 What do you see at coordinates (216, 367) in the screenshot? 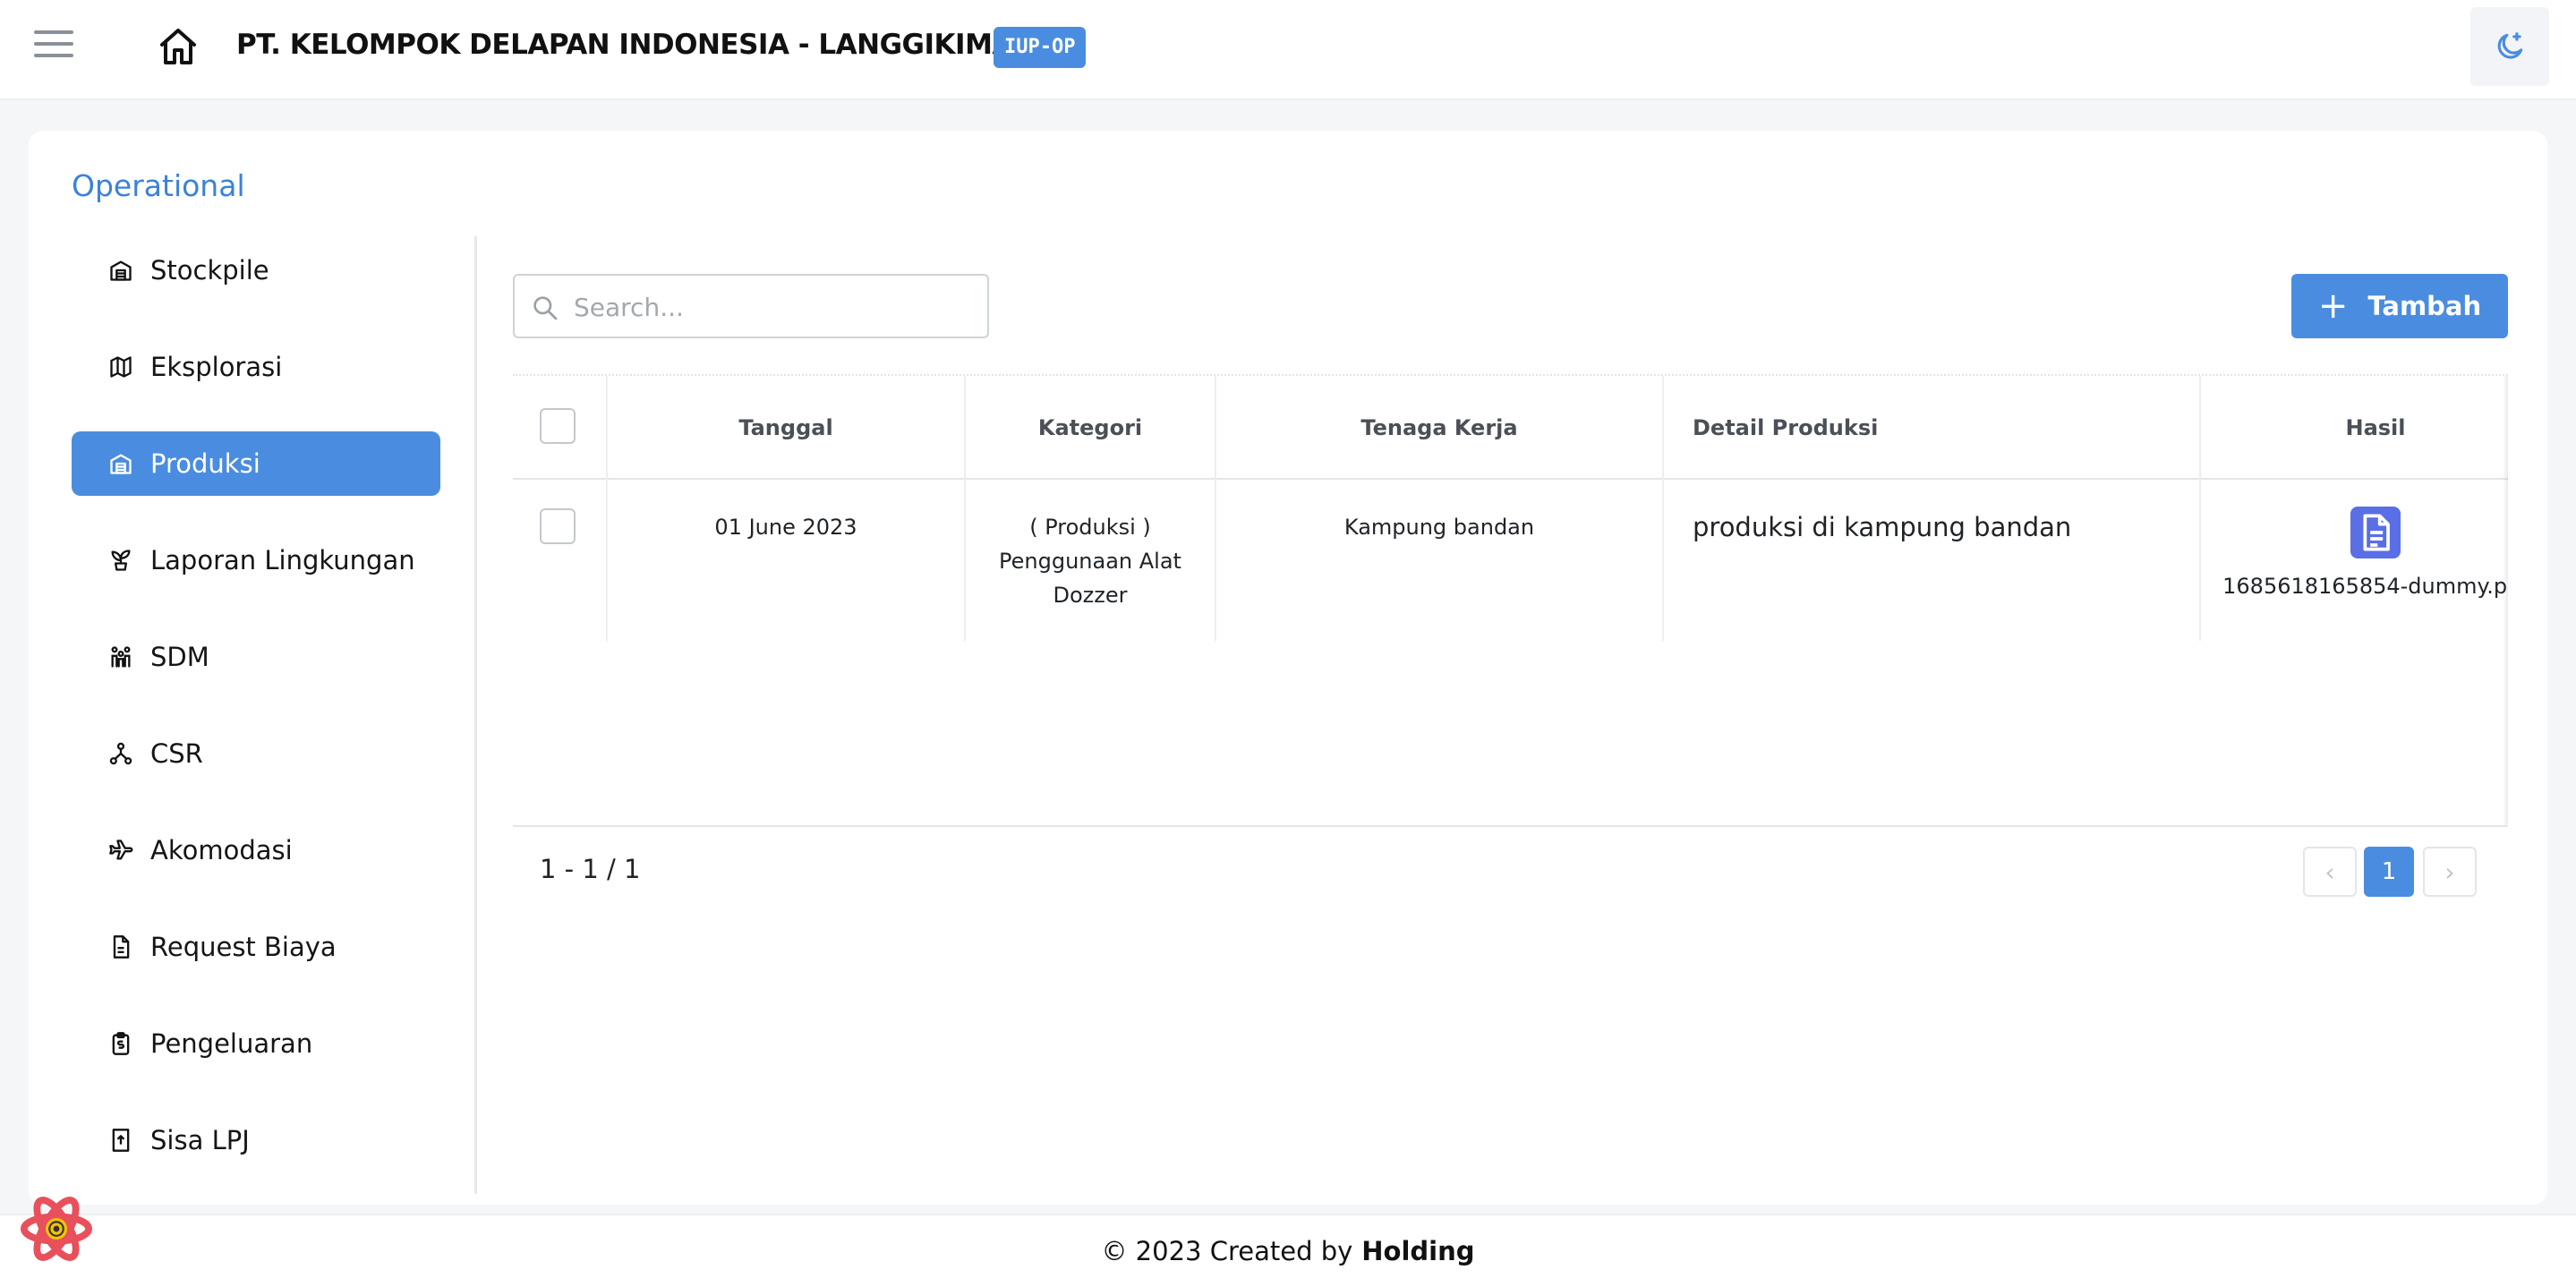
I see `sidebar-item-label: Eksplorasi` at bounding box center [216, 367].